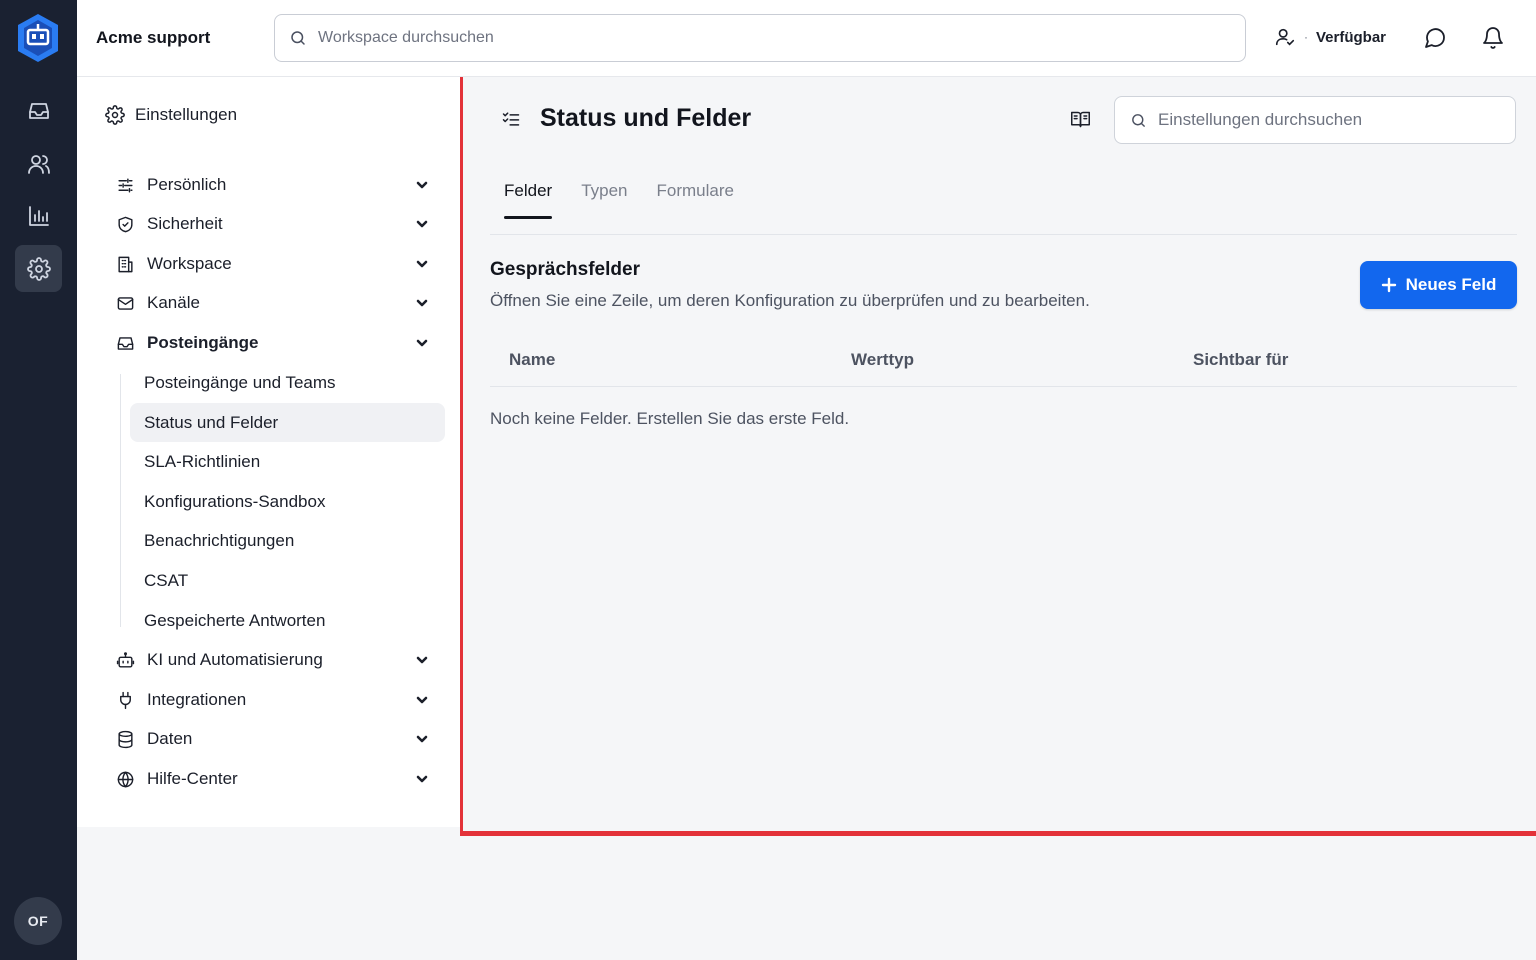  I want to click on workspace-search, so click(760, 38).